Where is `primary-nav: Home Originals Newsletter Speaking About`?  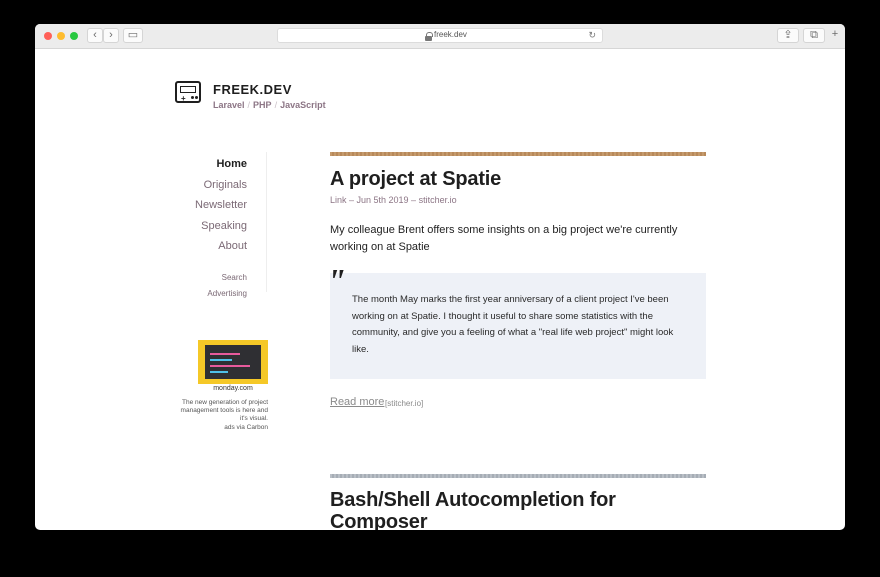
primary-nav: Home Originals Newsletter Speaking About is located at coordinates (221, 205).